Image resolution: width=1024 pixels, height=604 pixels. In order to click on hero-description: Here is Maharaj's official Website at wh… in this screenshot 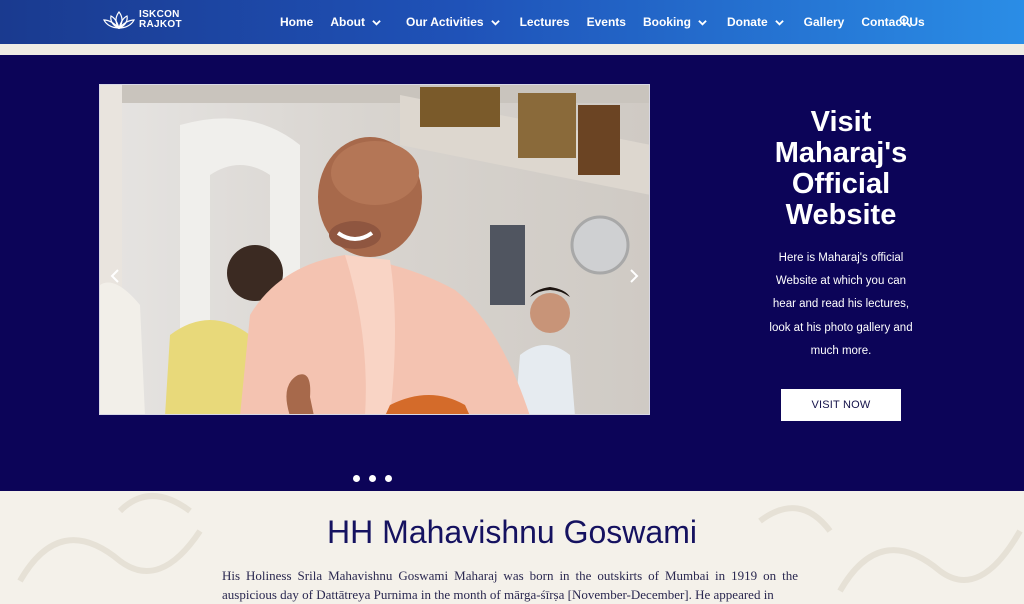, I will do `click(841, 304)`.